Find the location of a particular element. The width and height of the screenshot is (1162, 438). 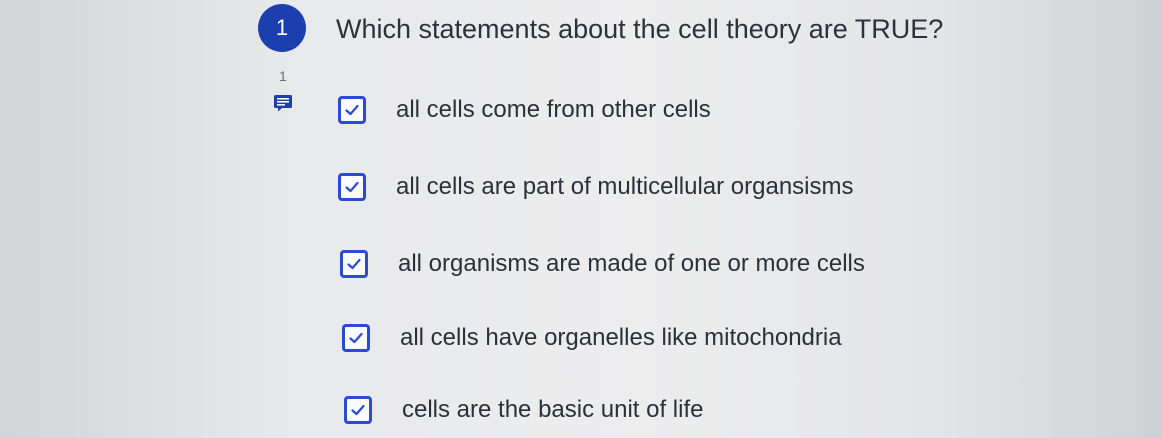

option-label: cells are the basic unit of life is located at coordinates (553, 409).